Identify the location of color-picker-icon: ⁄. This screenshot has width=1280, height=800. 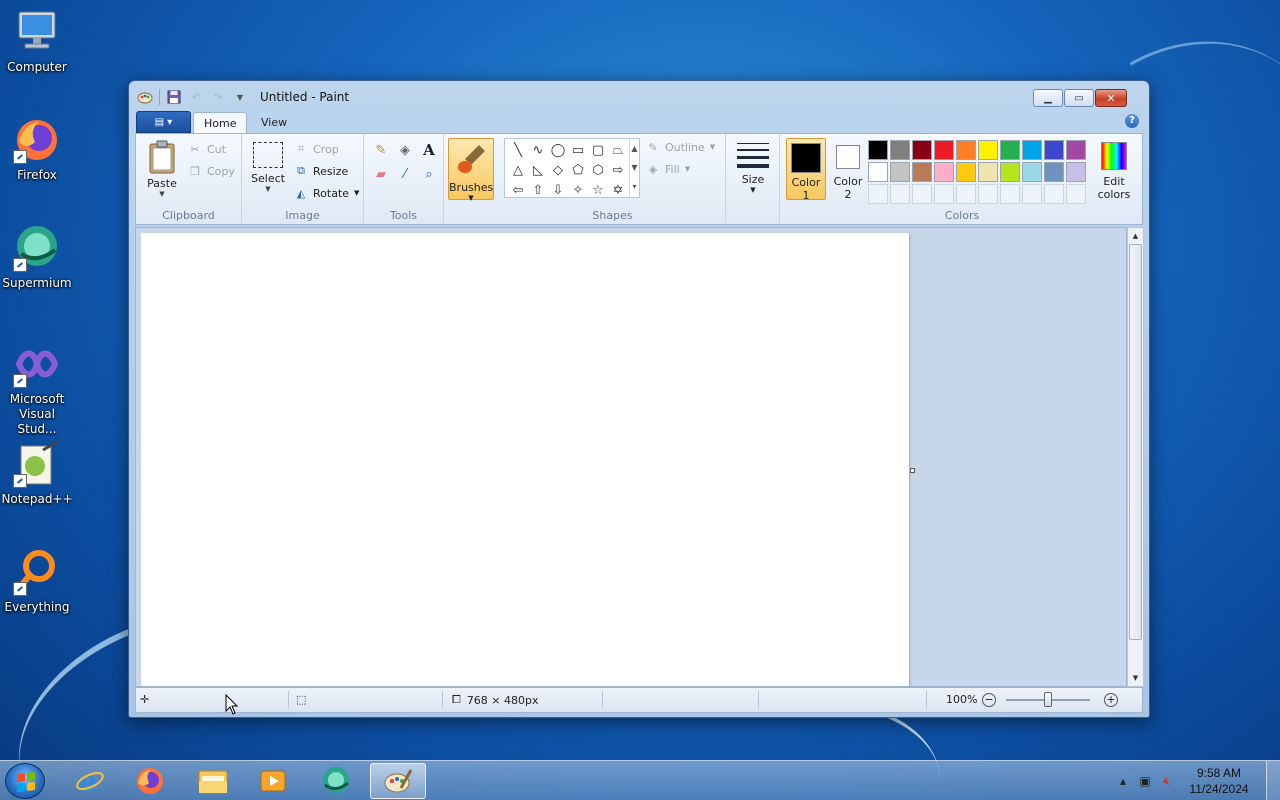
(405, 174).